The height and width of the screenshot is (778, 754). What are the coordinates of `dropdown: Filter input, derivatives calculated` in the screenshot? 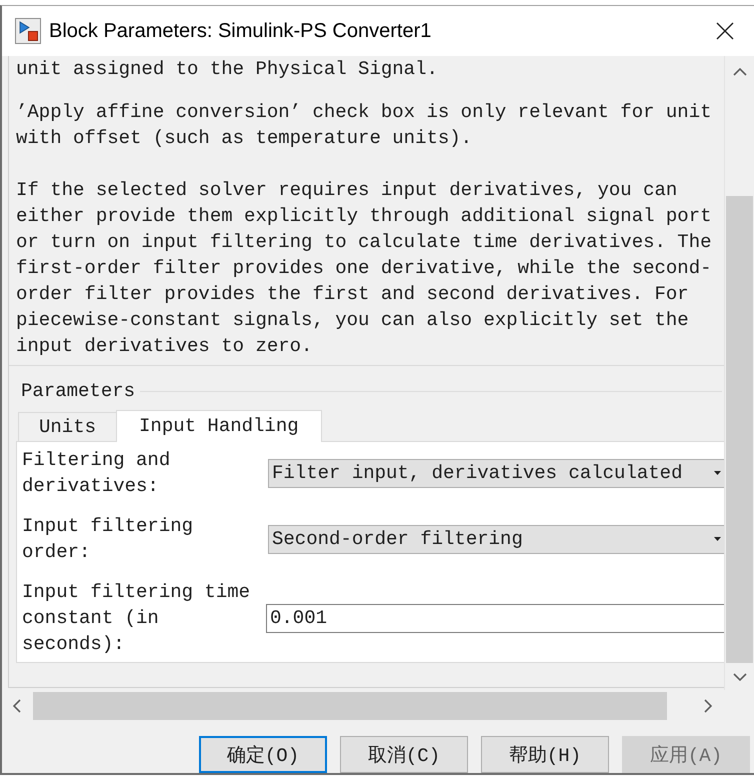 It's located at (496, 473).